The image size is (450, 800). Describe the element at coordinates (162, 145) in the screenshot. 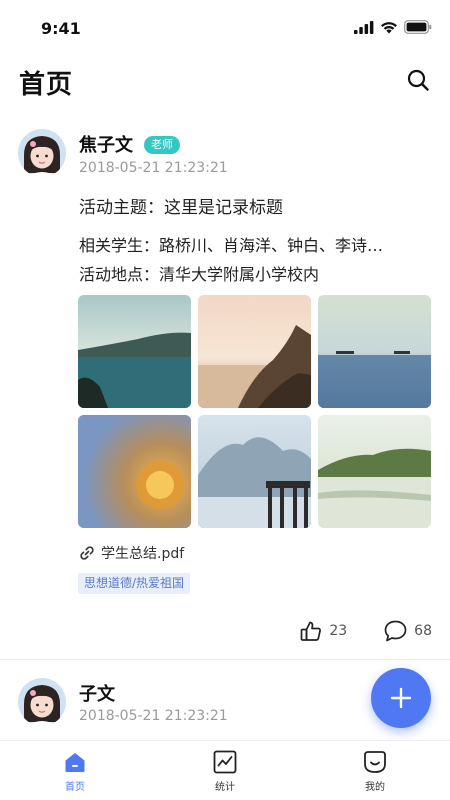

I see `role-badge: 老师` at that location.